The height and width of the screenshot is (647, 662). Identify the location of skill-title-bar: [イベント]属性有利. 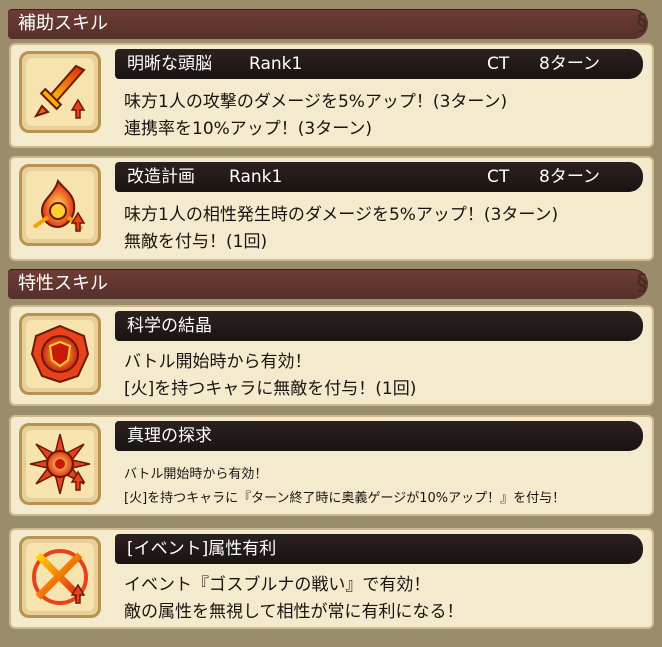
(379, 549).